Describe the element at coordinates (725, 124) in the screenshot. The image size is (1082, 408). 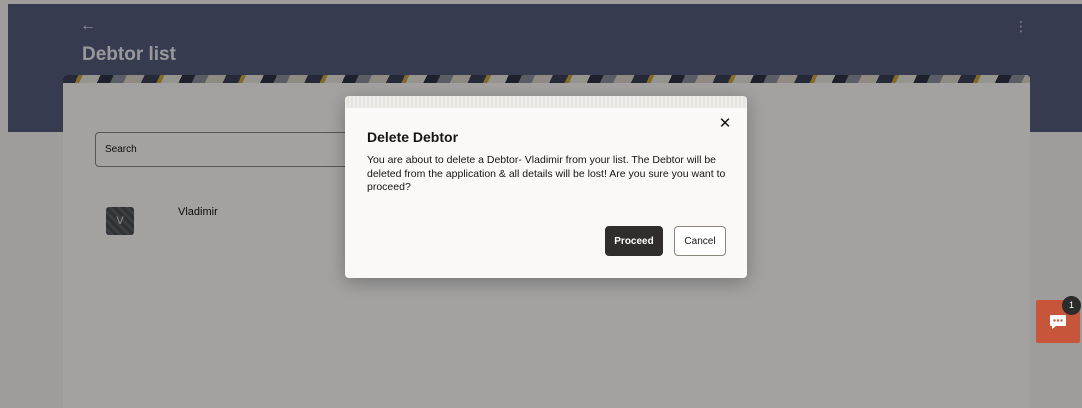
I see `close-icon: ✕` at that location.